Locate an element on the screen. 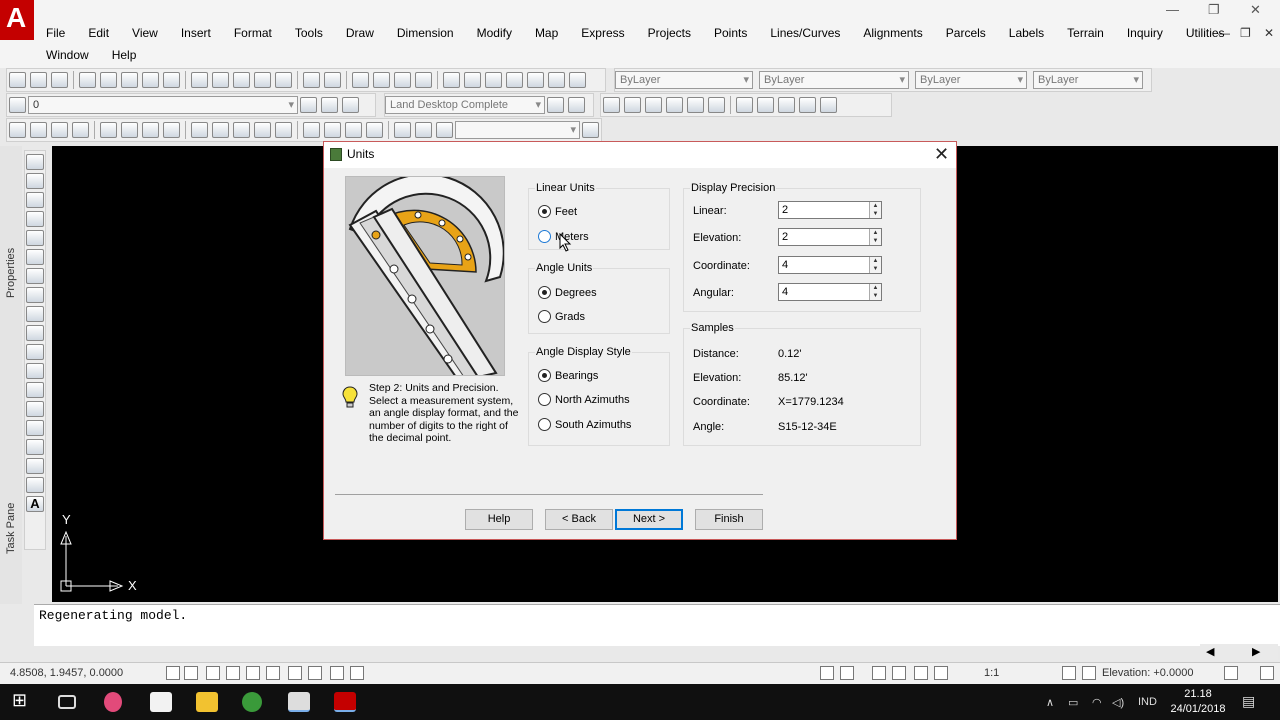  menu-draw: Draw is located at coordinates (360, 33).